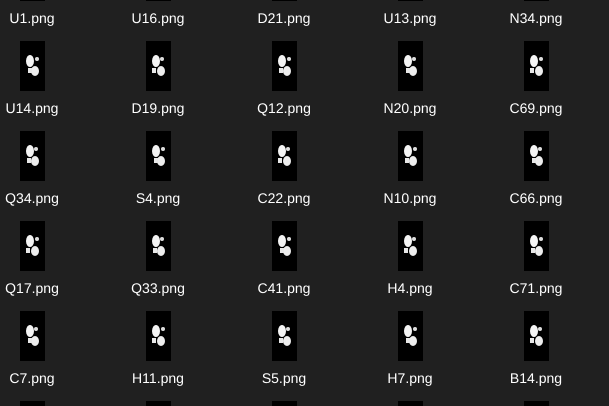 The image size is (609, 406). Describe the element at coordinates (536, 18) in the screenshot. I see `file-name: N34.png` at that location.